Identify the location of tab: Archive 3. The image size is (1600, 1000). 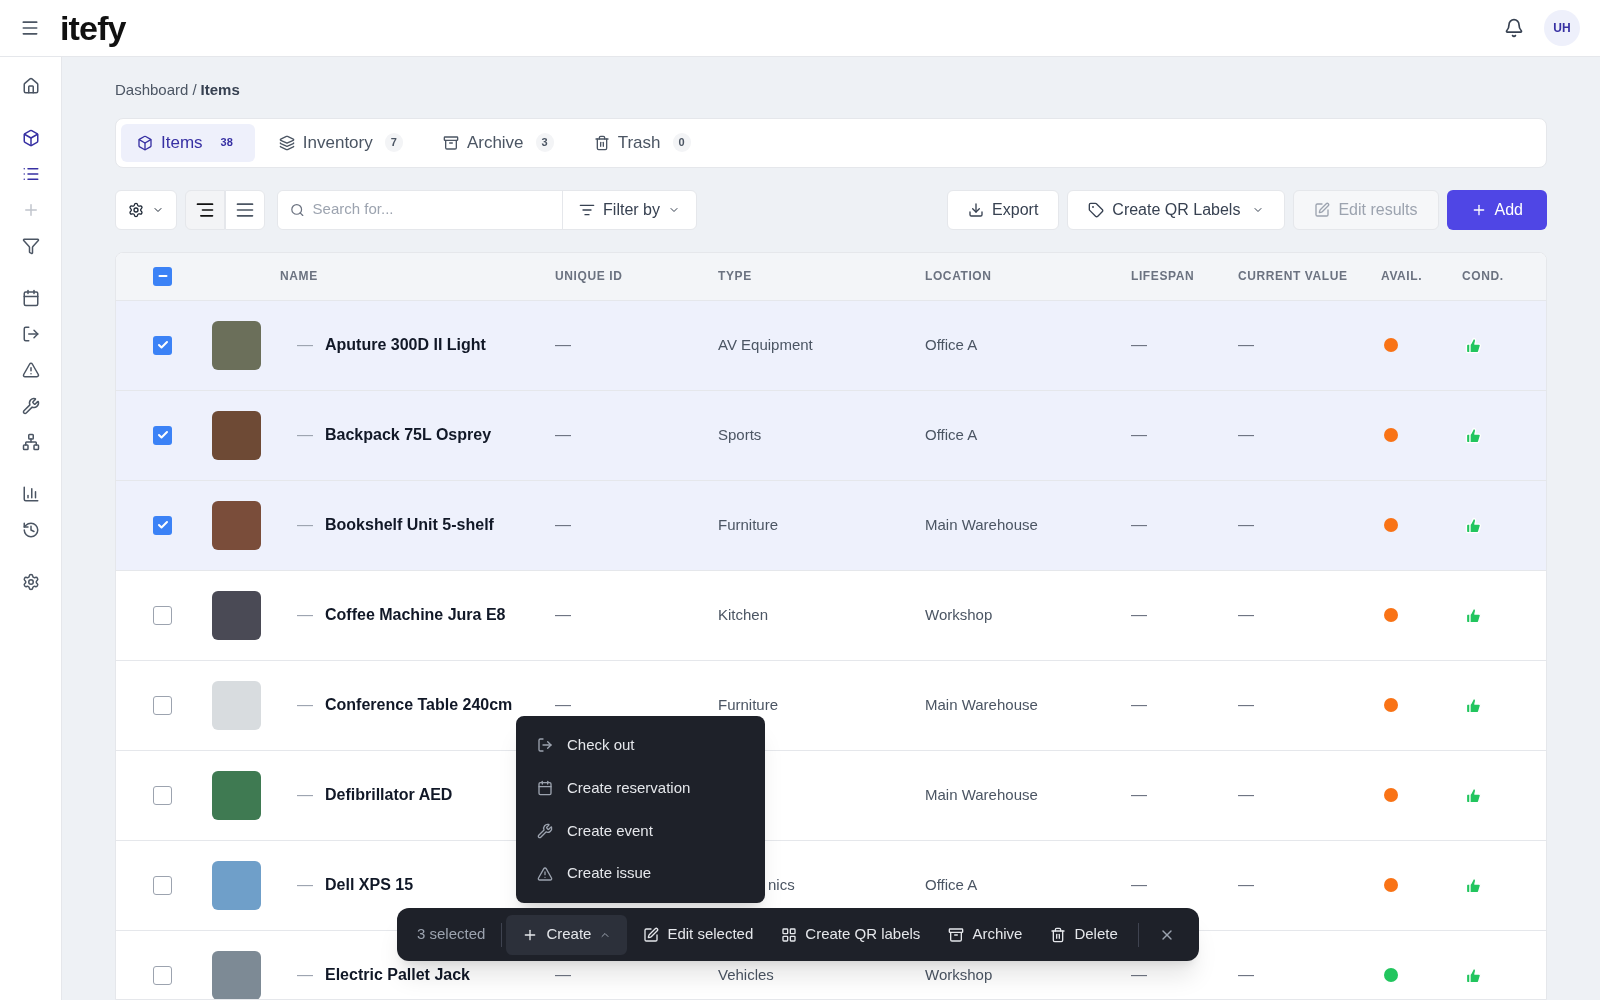
(498, 142).